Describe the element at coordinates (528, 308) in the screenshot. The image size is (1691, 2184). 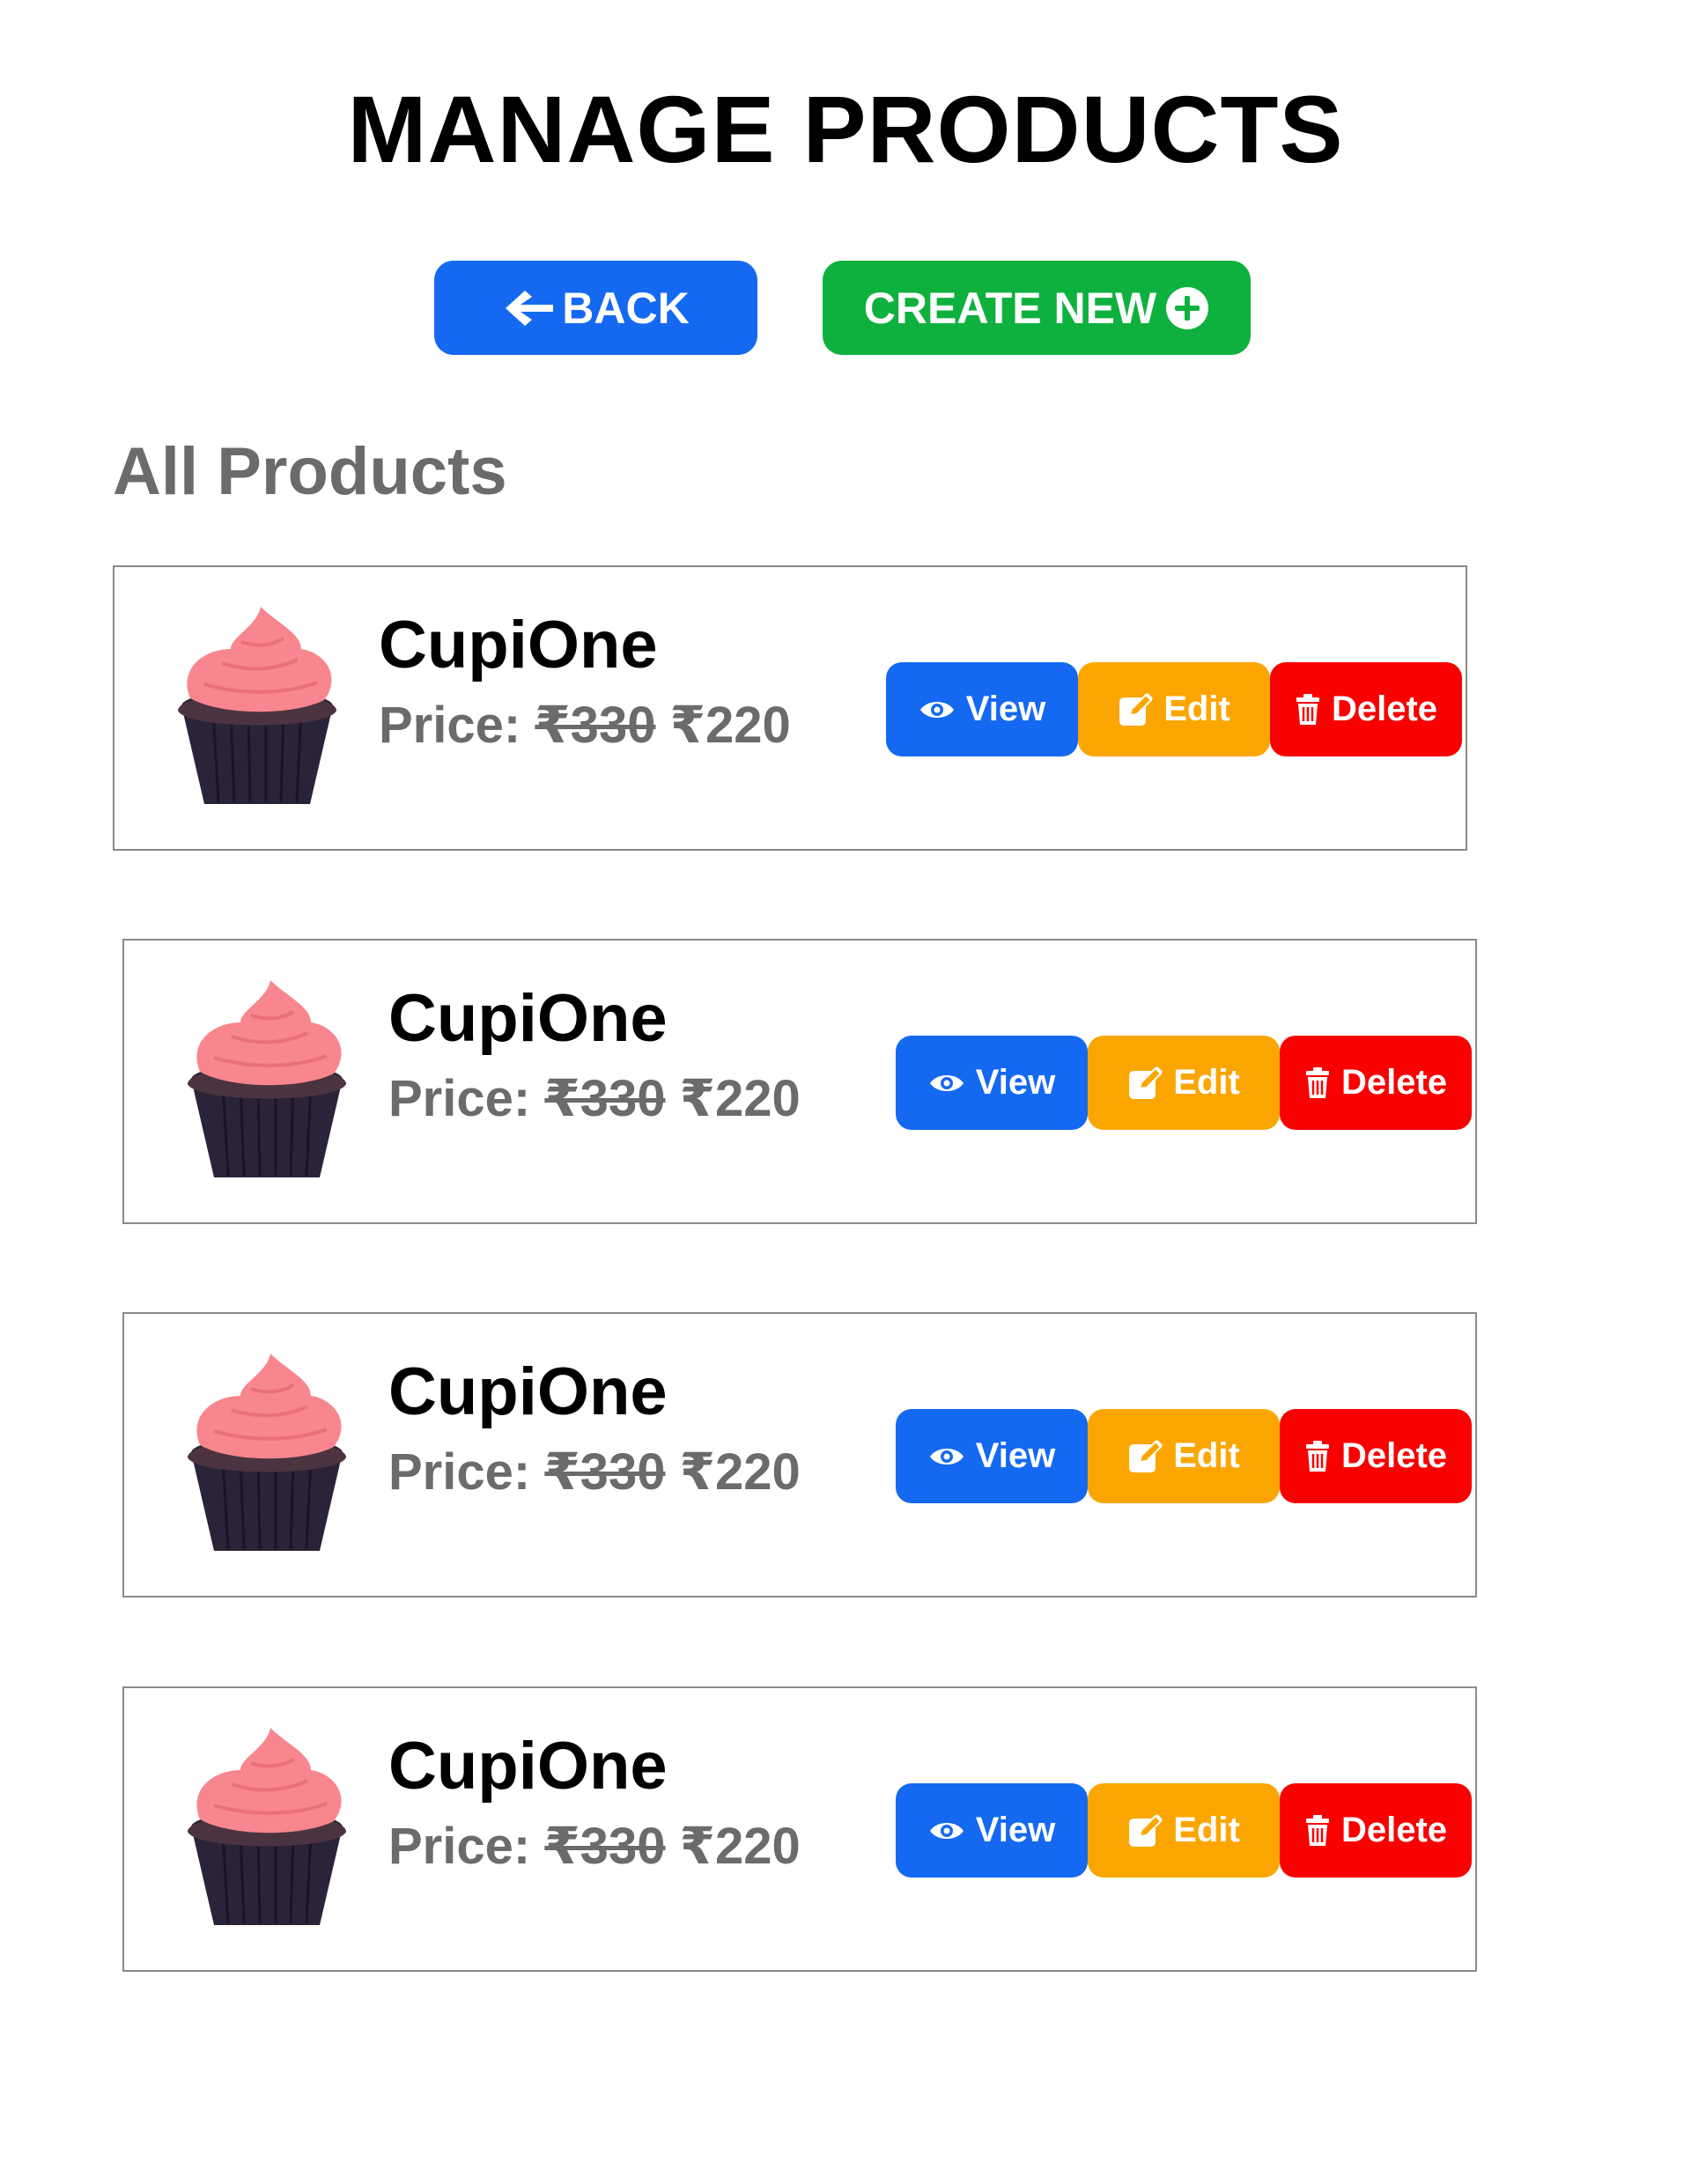
I see `arrow-left-icon` at that location.